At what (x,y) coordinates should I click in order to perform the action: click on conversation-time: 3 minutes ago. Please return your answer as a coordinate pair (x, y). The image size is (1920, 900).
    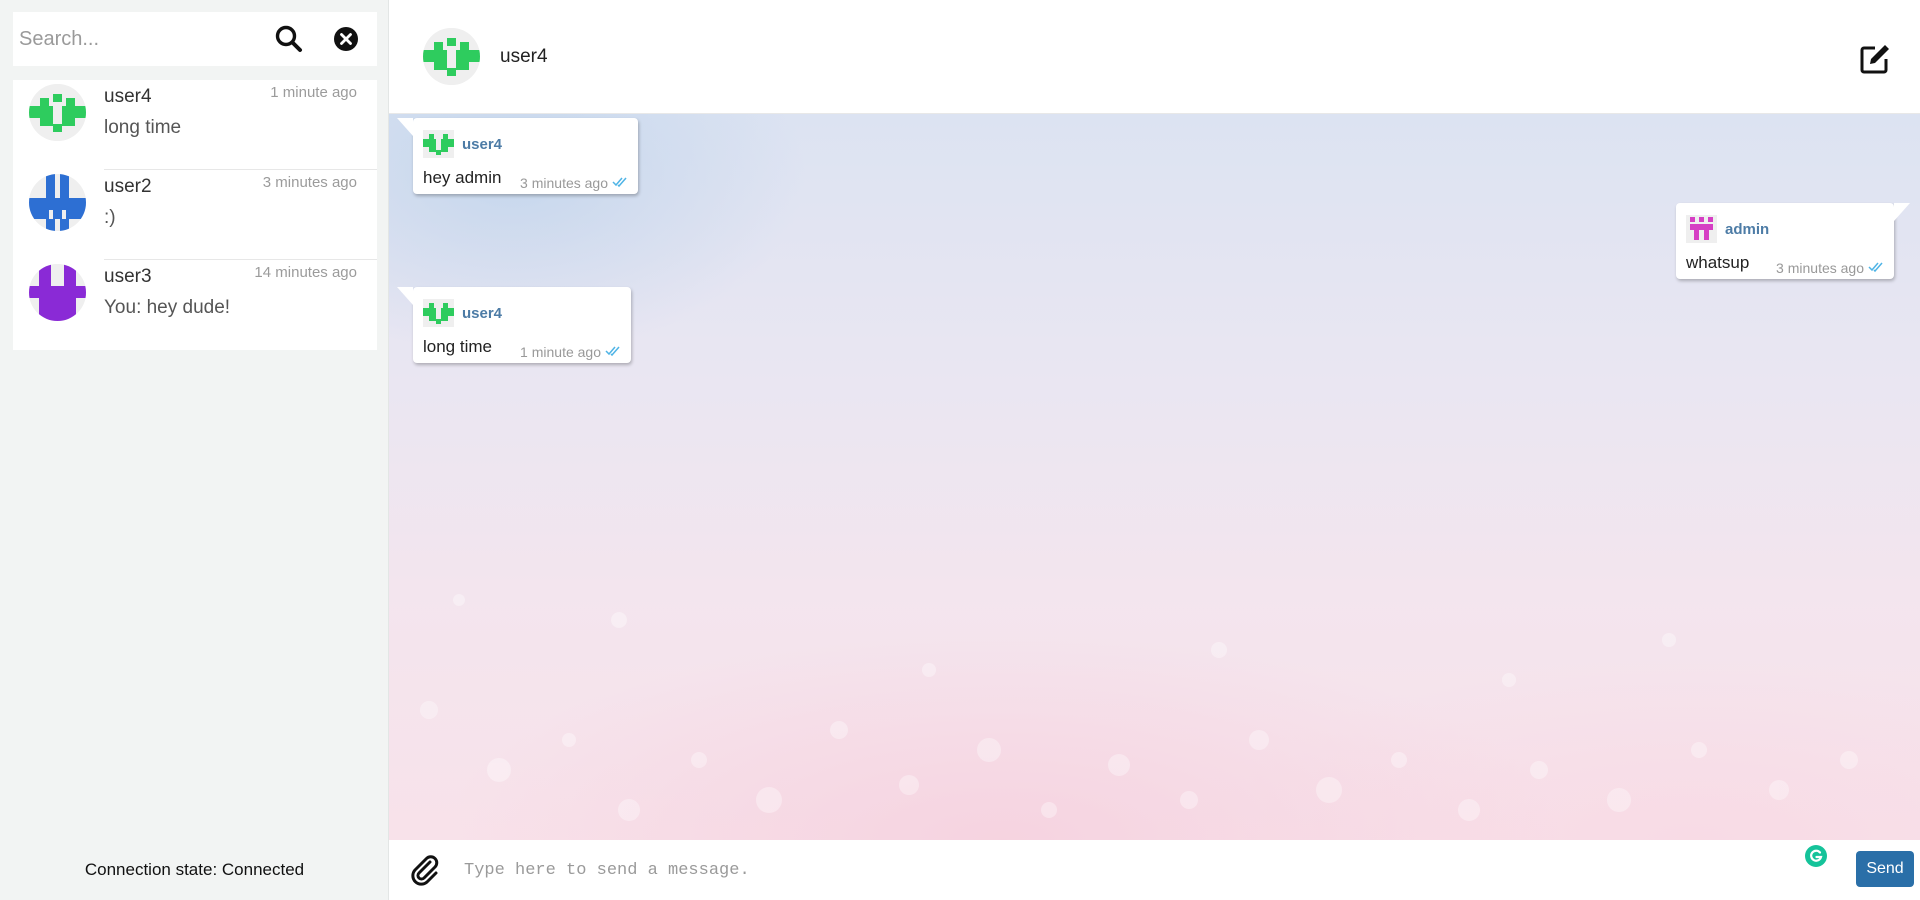
    Looking at the image, I should click on (309, 182).